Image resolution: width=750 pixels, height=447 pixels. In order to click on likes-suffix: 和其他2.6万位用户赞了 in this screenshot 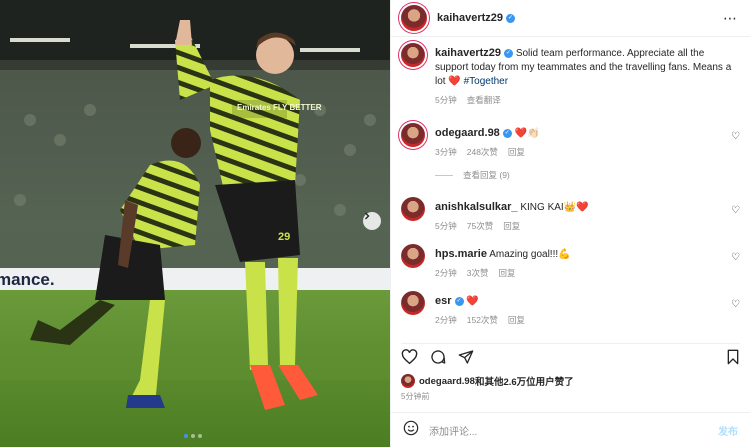, I will do `click(524, 382)`.